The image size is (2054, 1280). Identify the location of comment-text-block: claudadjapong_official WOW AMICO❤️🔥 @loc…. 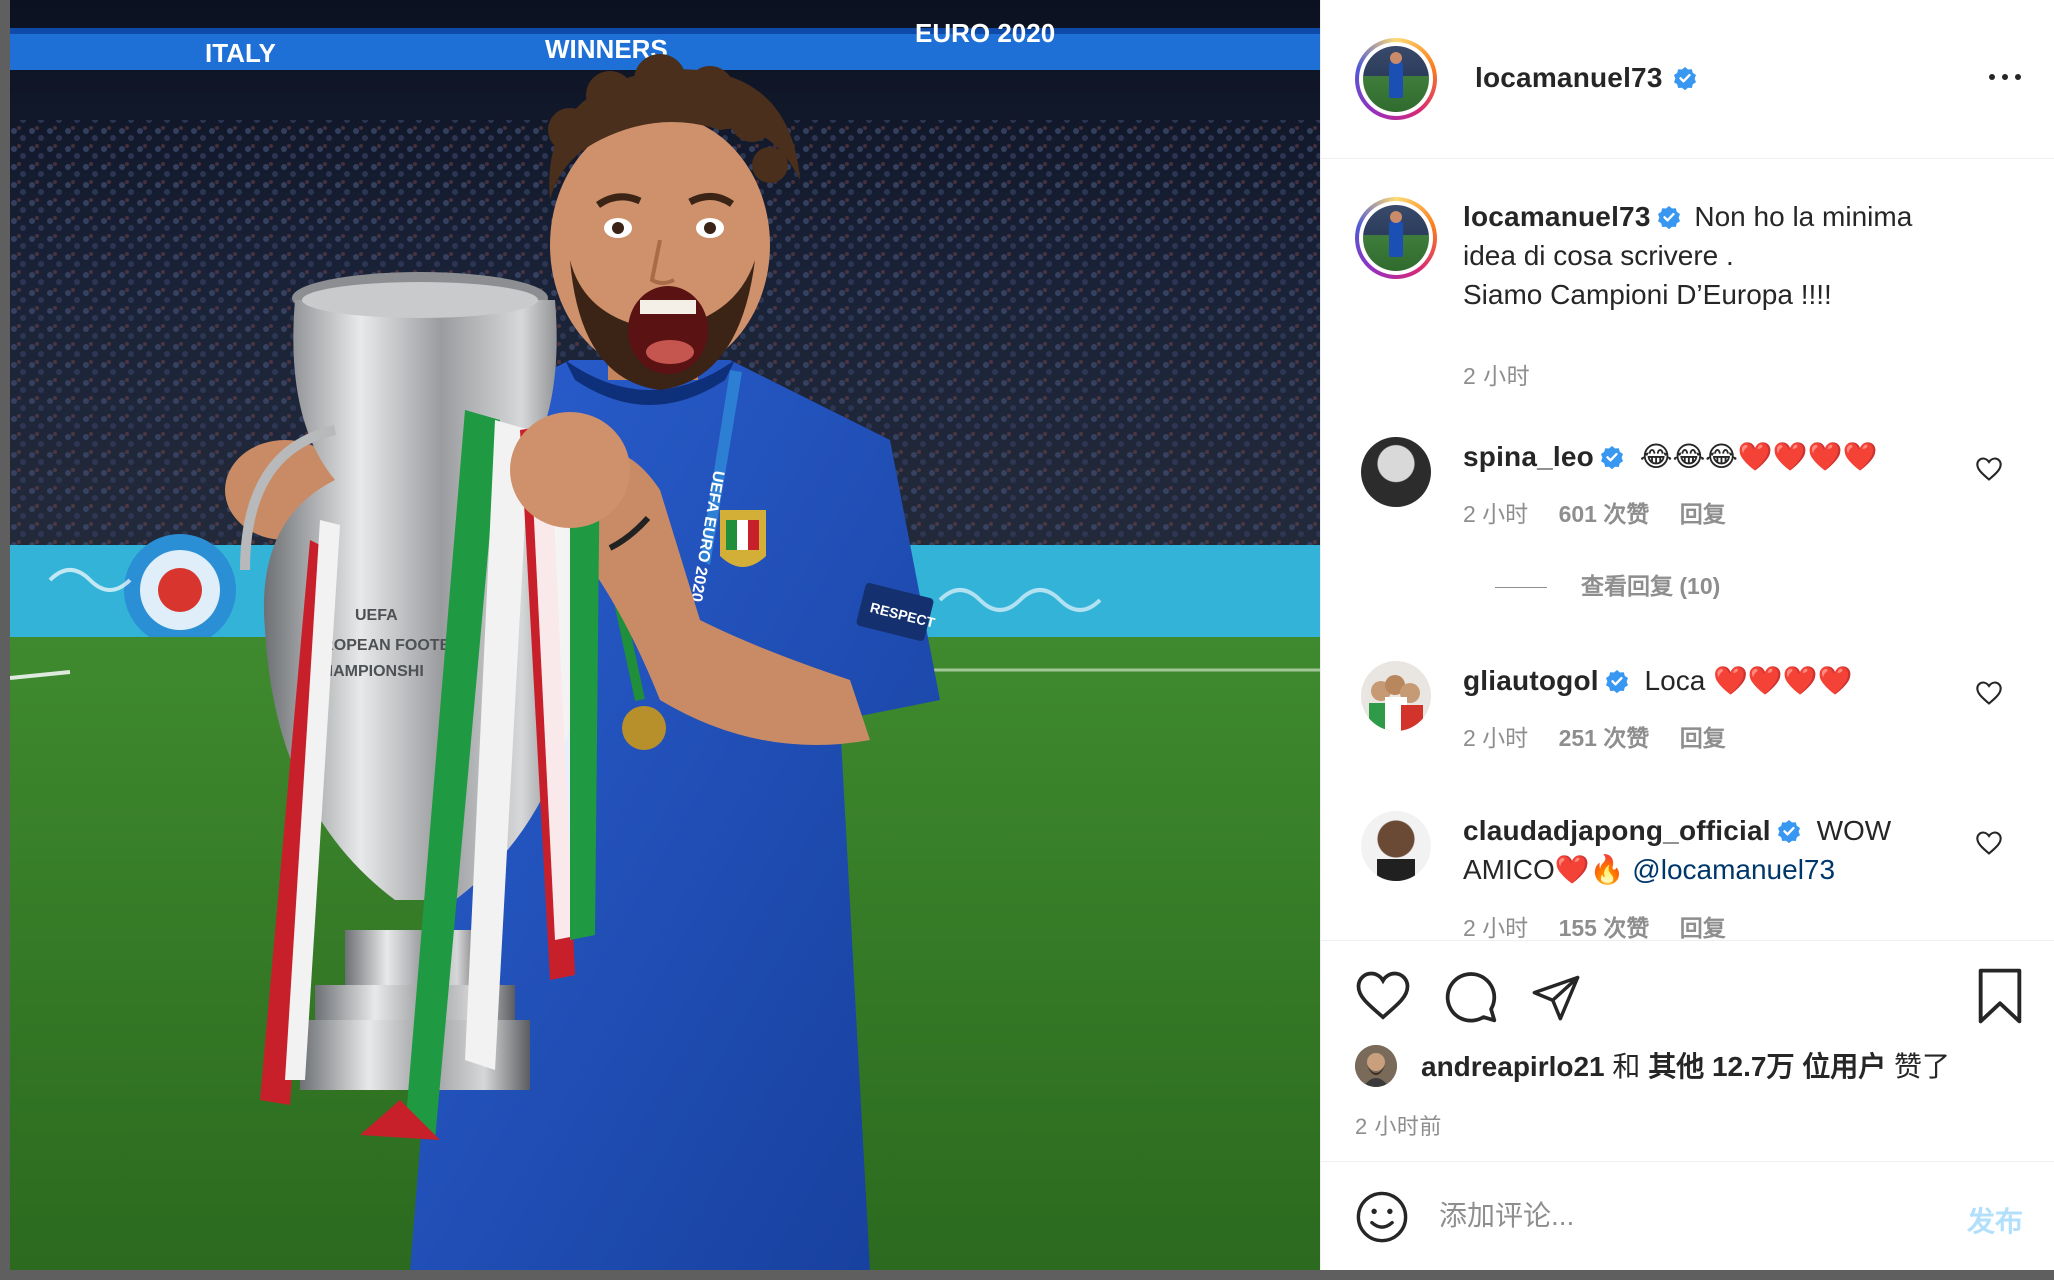
(1698, 850).